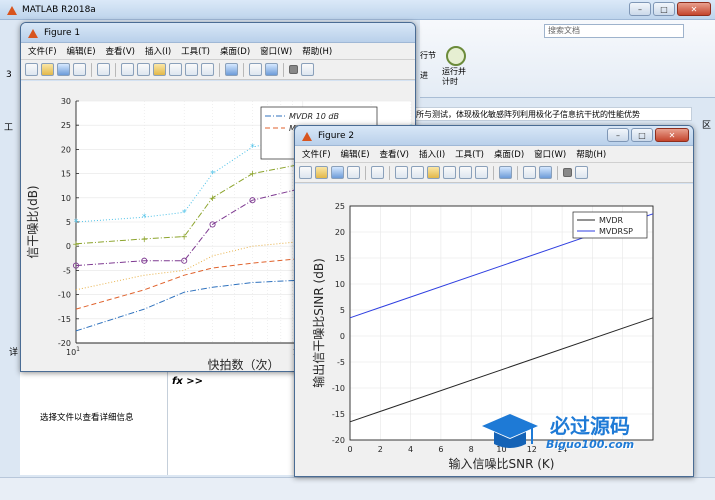 Image resolution: width=715 pixels, height=500 pixels. What do you see at coordinates (12, 10) in the screenshot?
I see `matlab-logo-icon` at bounding box center [12, 10].